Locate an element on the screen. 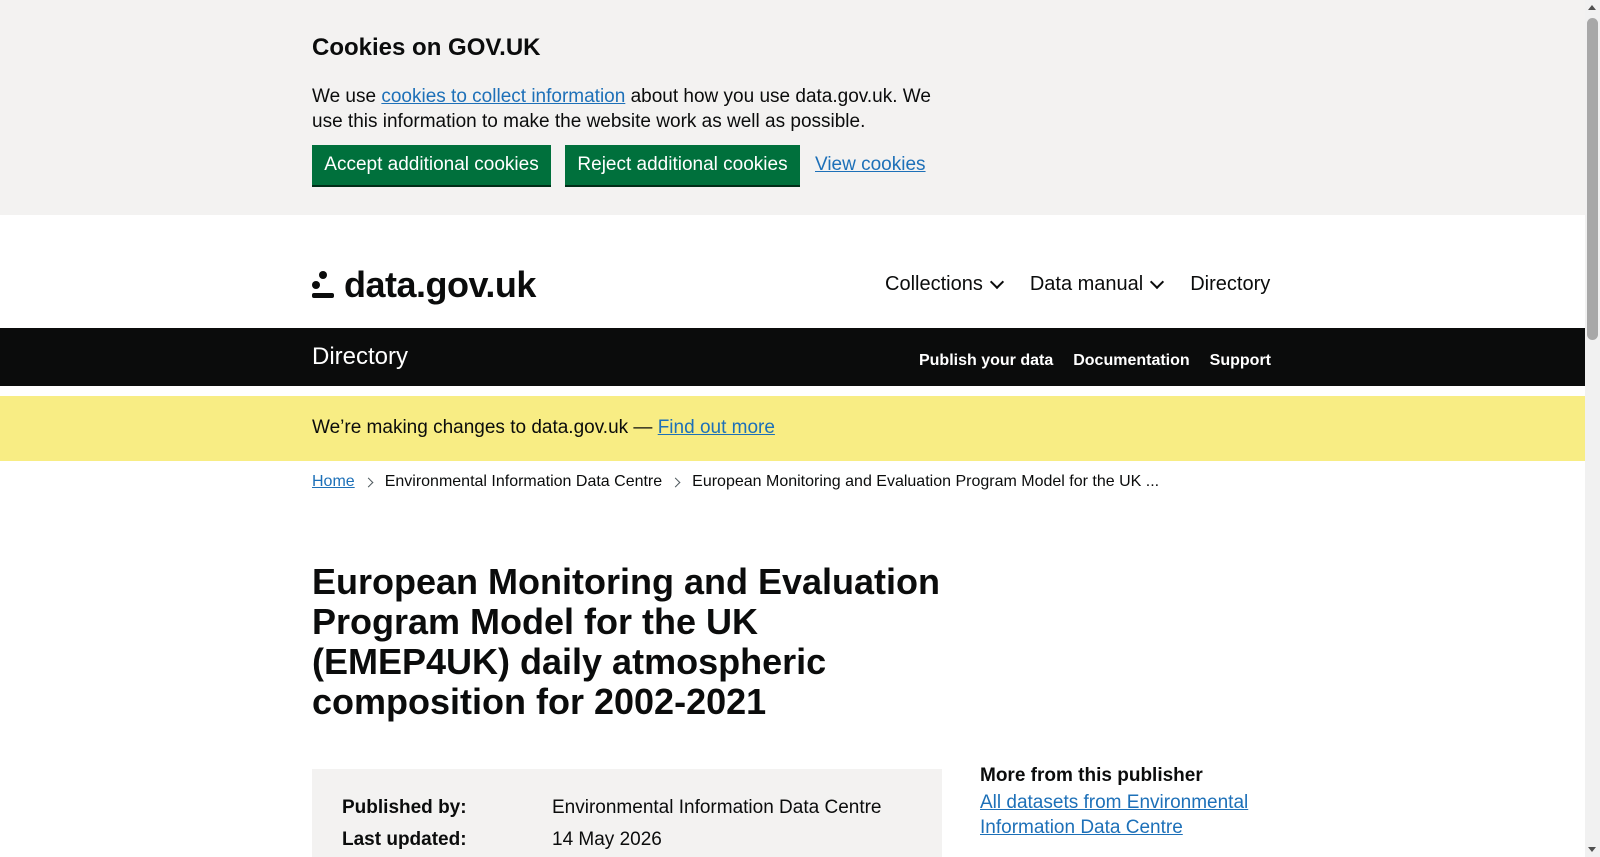 This screenshot has height=857, width=1600. accept-cookies-button: Accept additional cookies is located at coordinates (431, 165).